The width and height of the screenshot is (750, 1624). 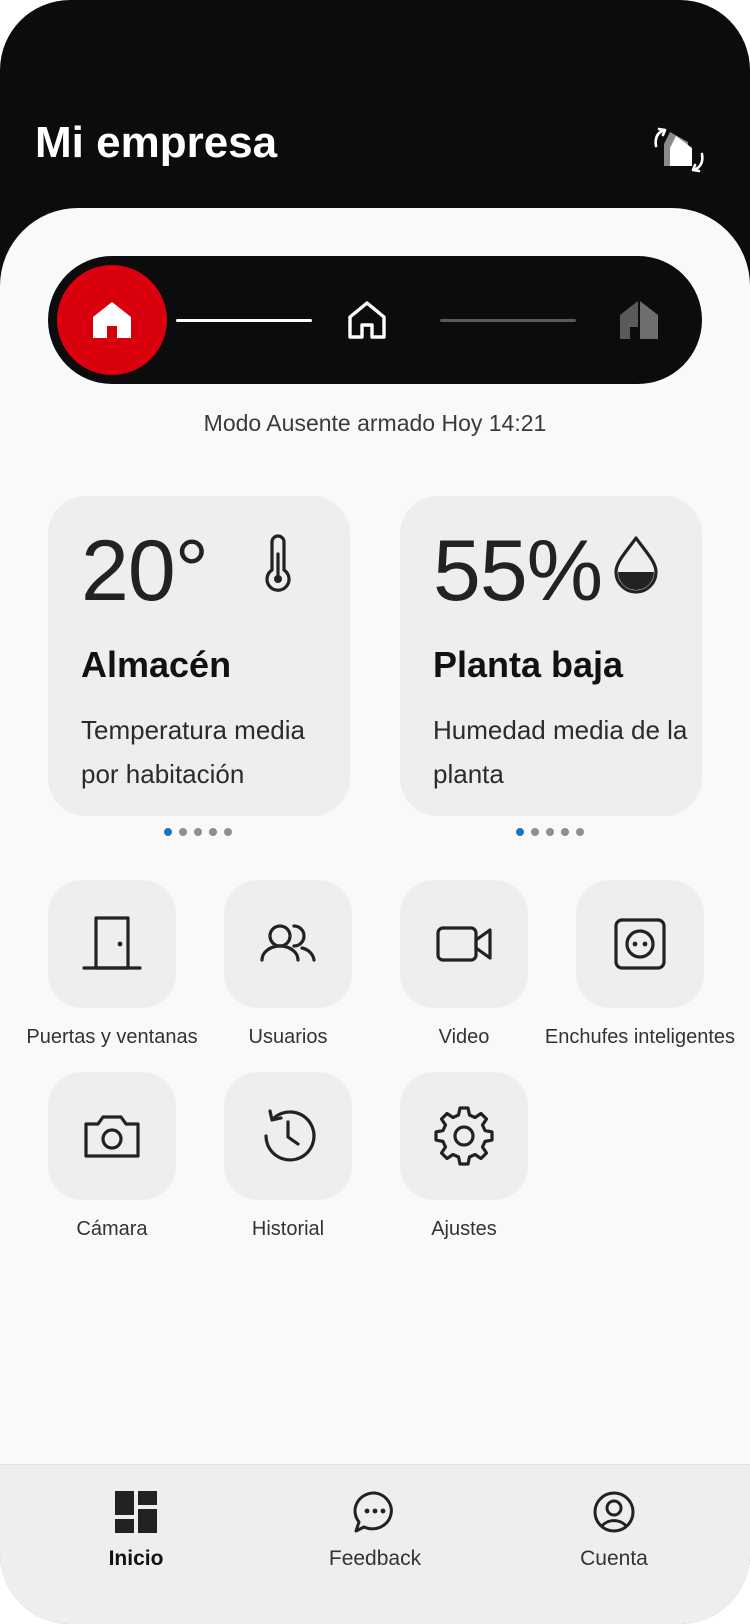 What do you see at coordinates (518, 571) in the screenshot?
I see `card-value: 55%` at bounding box center [518, 571].